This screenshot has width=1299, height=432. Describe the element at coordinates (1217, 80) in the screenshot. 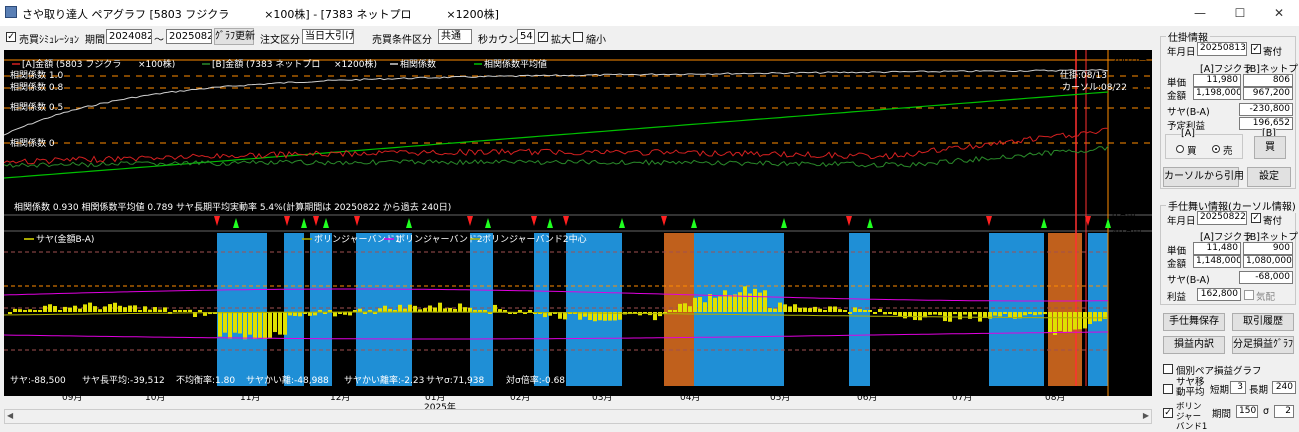

I see `entry-unit-a: 11,980` at that location.